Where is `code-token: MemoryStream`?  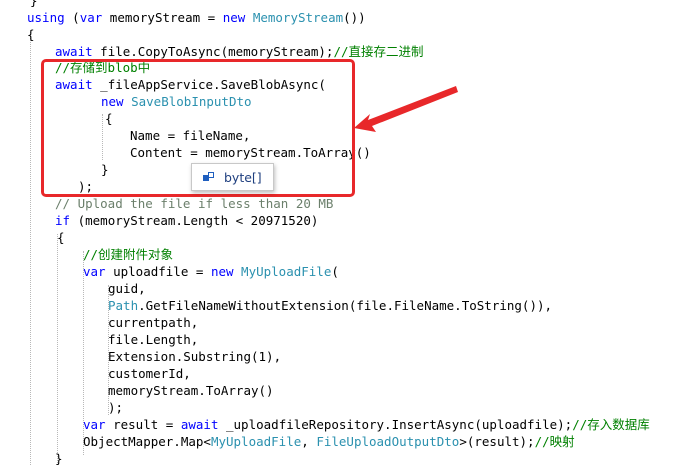
code-token: MemoryStream is located at coordinates (298, 17).